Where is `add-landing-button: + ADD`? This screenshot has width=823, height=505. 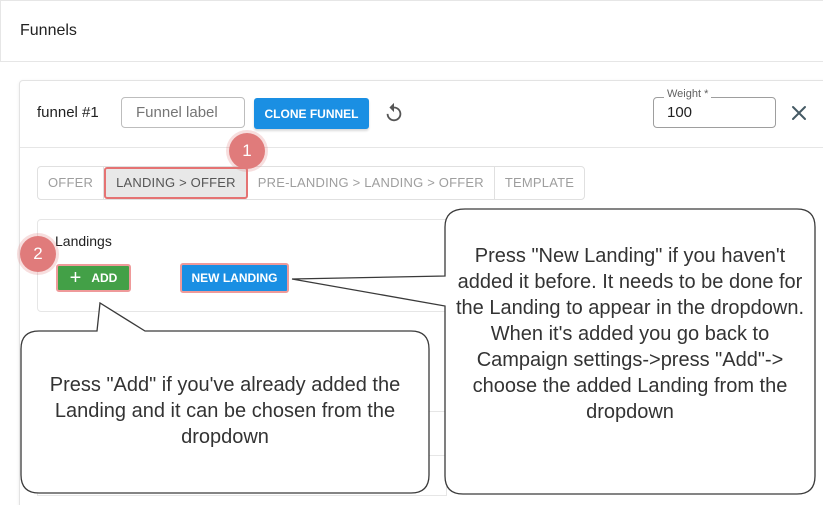 add-landing-button: + ADD is located at coordinates (93, 278).